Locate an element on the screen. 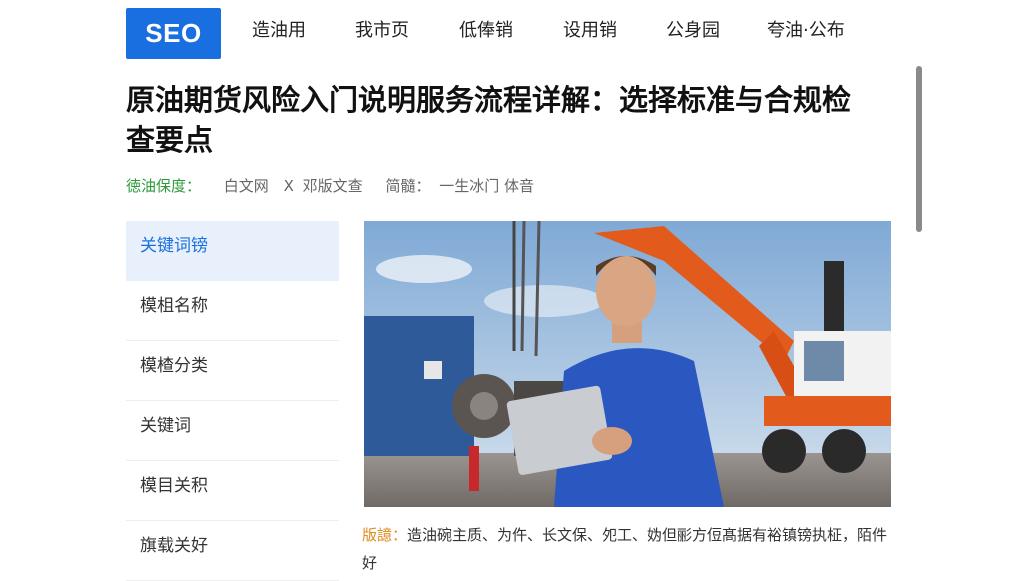 The height and width of the screenshot is (581, 1024). meta-category: 徳油保度： is located at coordinates (163, 186).